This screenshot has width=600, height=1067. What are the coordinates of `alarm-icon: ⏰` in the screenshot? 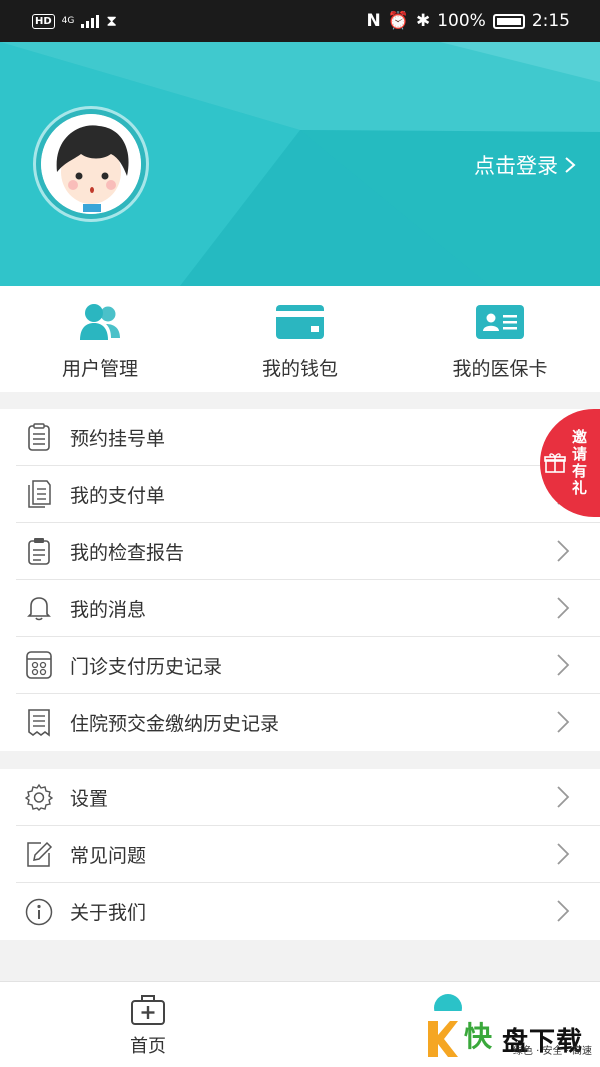 It's located at (398, 21).